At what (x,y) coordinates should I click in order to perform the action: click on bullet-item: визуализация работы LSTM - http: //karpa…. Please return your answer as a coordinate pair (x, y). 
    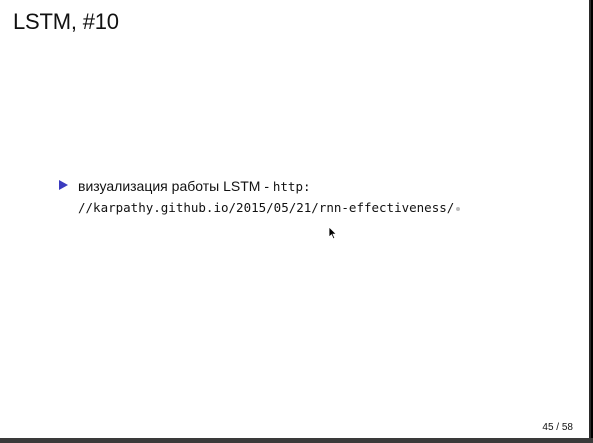
    Looking at the image, I should click on (309, 197).